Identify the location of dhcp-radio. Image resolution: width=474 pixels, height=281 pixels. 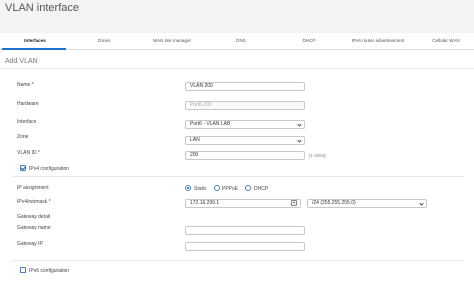
(248, 188).